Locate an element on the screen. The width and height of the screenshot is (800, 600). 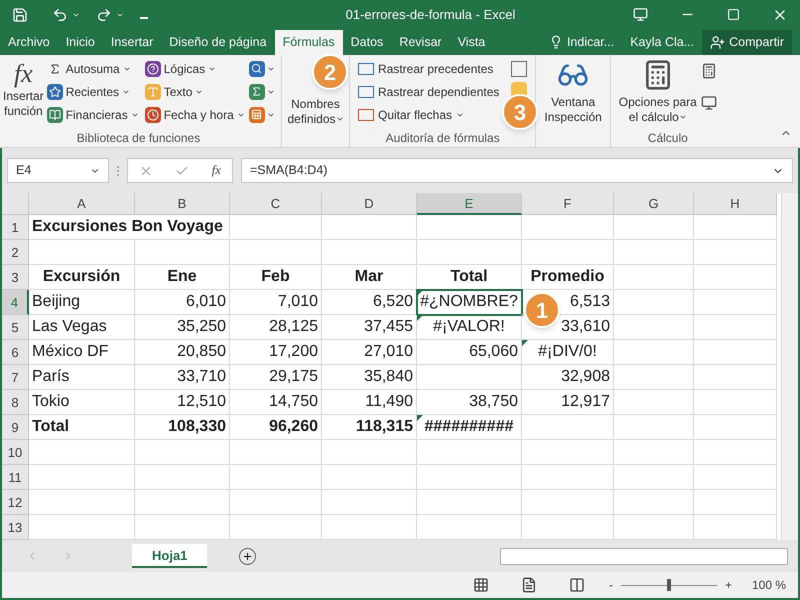
table-cell: 118,315 is located at coordinates (369, 427).